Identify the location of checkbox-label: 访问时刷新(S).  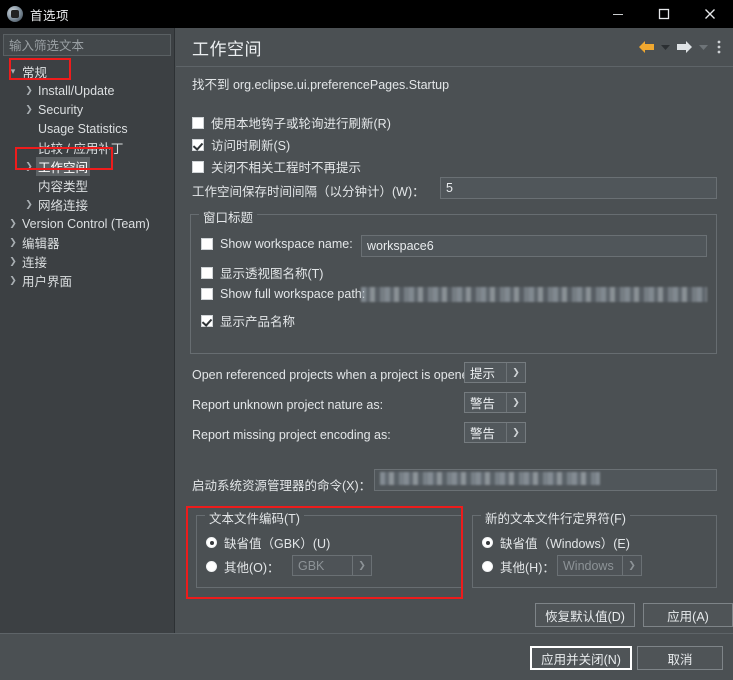
(251, 146).